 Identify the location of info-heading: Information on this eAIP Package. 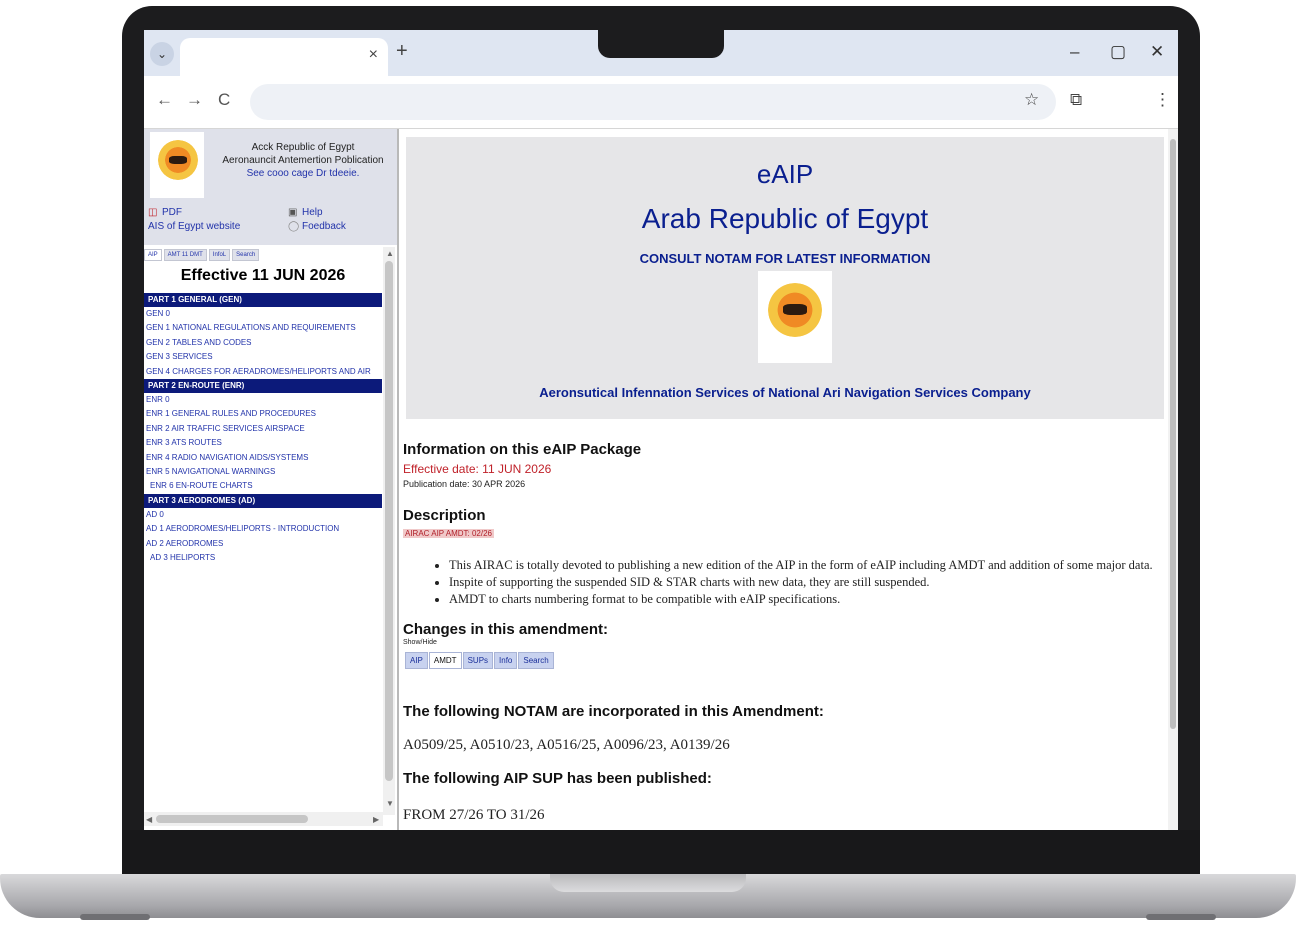
(522, 449).